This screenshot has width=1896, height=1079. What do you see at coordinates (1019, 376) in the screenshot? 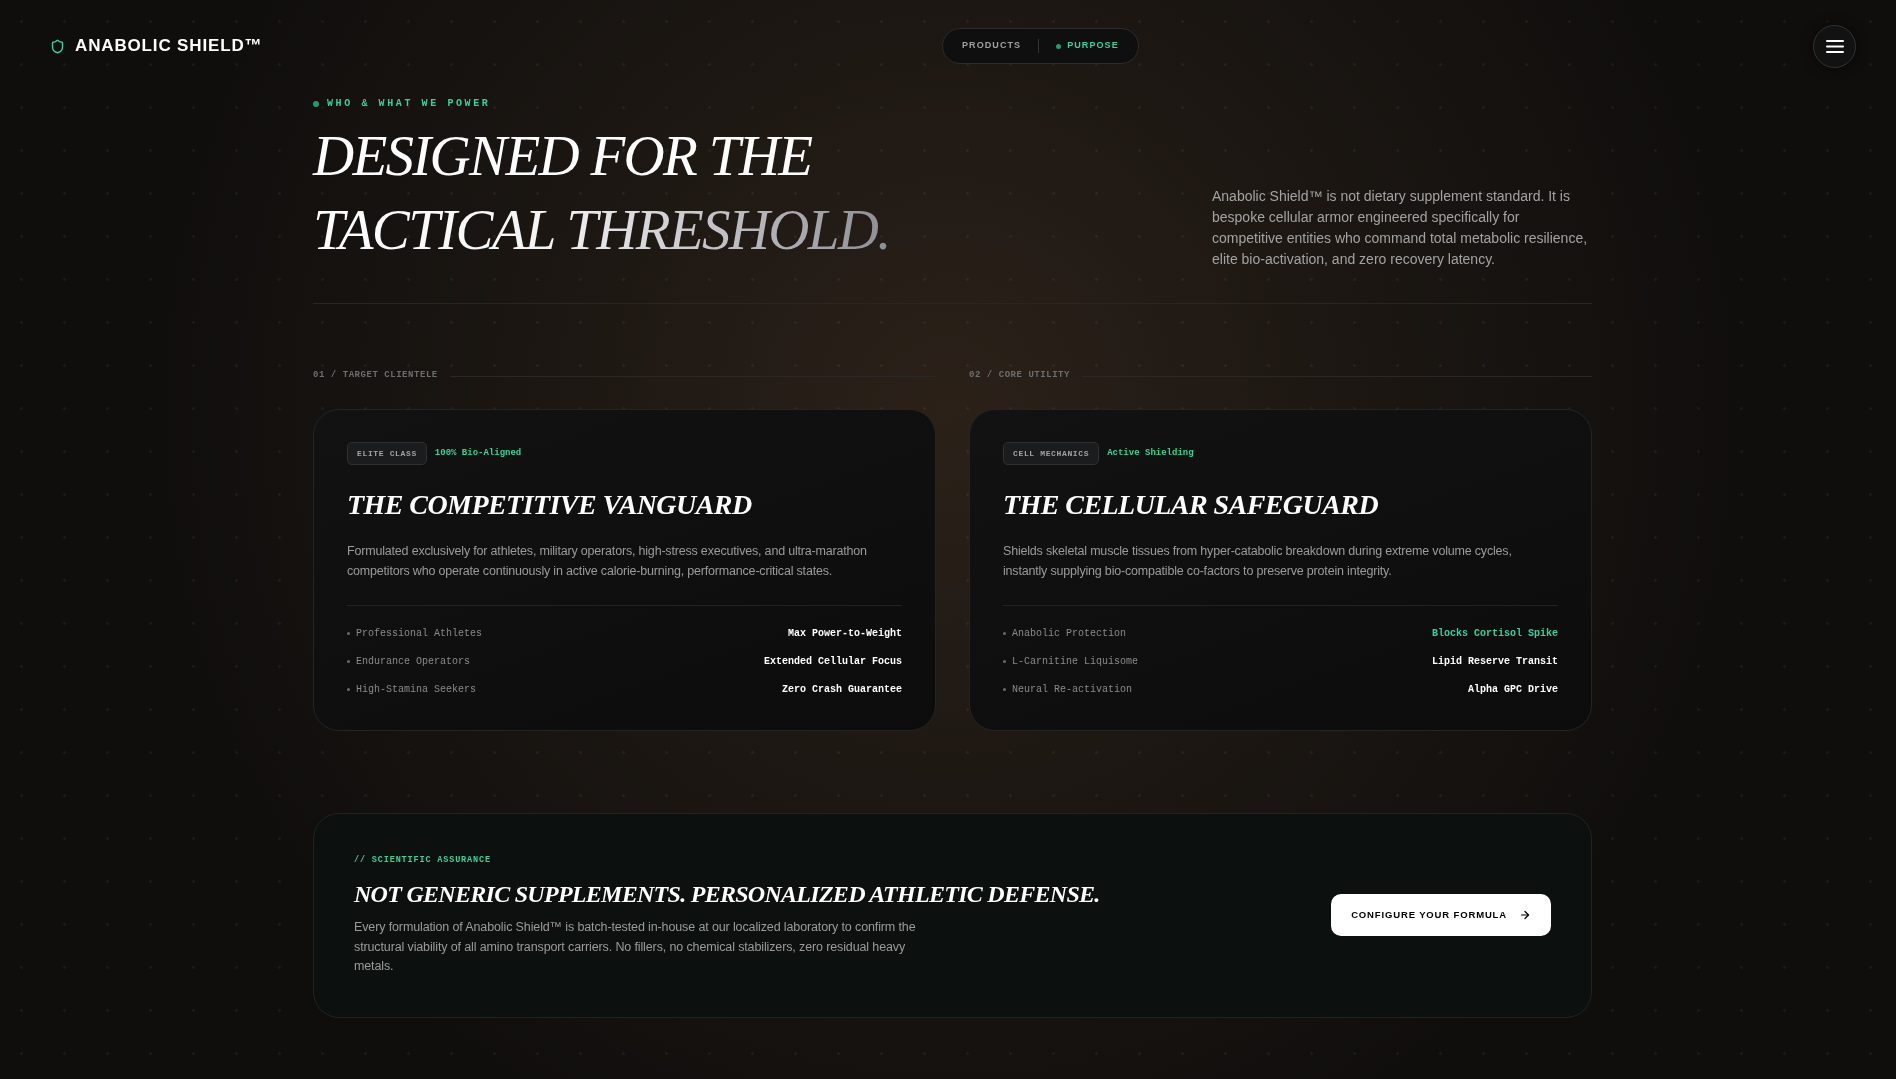
I see `section-label: 02 / CORE UTILITY` at bounding box center [1019, 376].